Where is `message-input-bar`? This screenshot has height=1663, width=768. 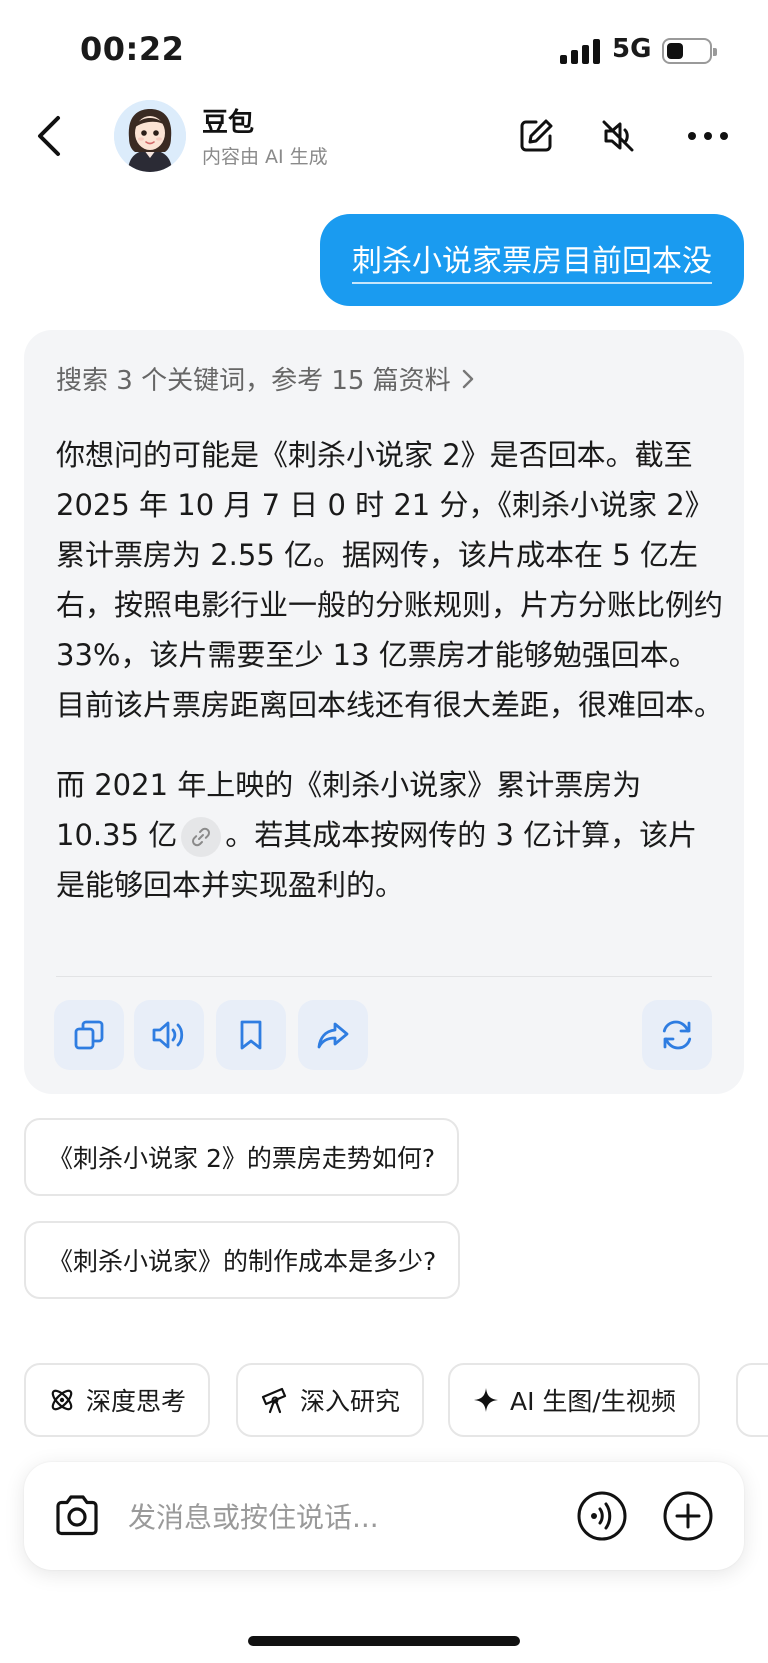 message-input-bar is located at coordinates (384, 1516).